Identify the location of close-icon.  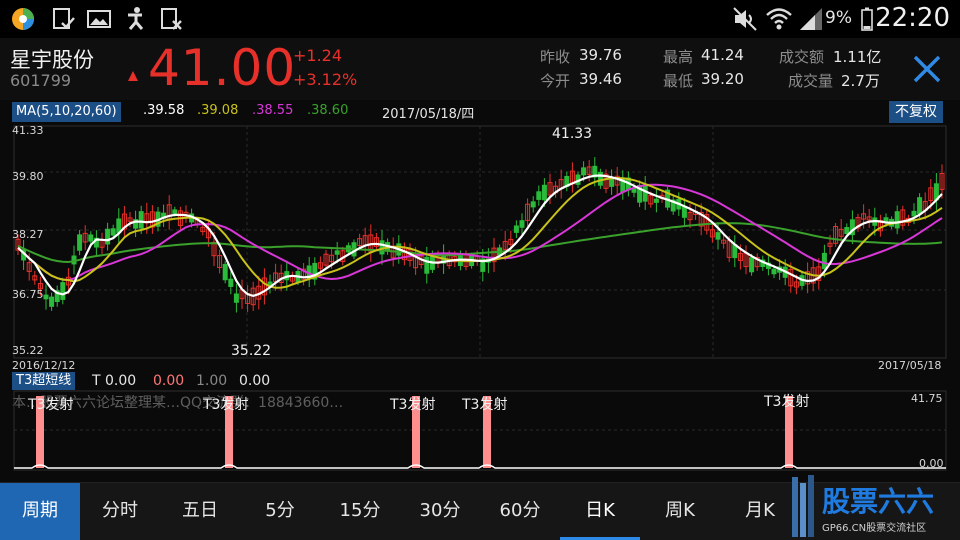
(927, 69).